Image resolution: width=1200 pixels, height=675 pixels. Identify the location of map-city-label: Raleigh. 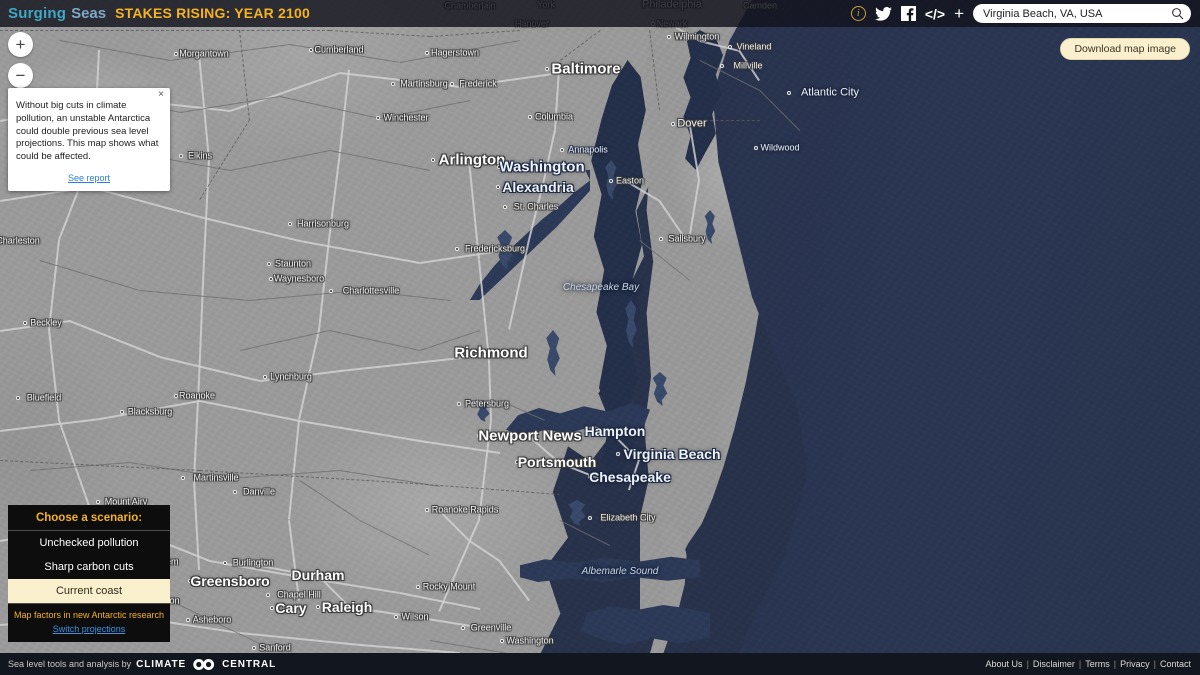
(347, 607).